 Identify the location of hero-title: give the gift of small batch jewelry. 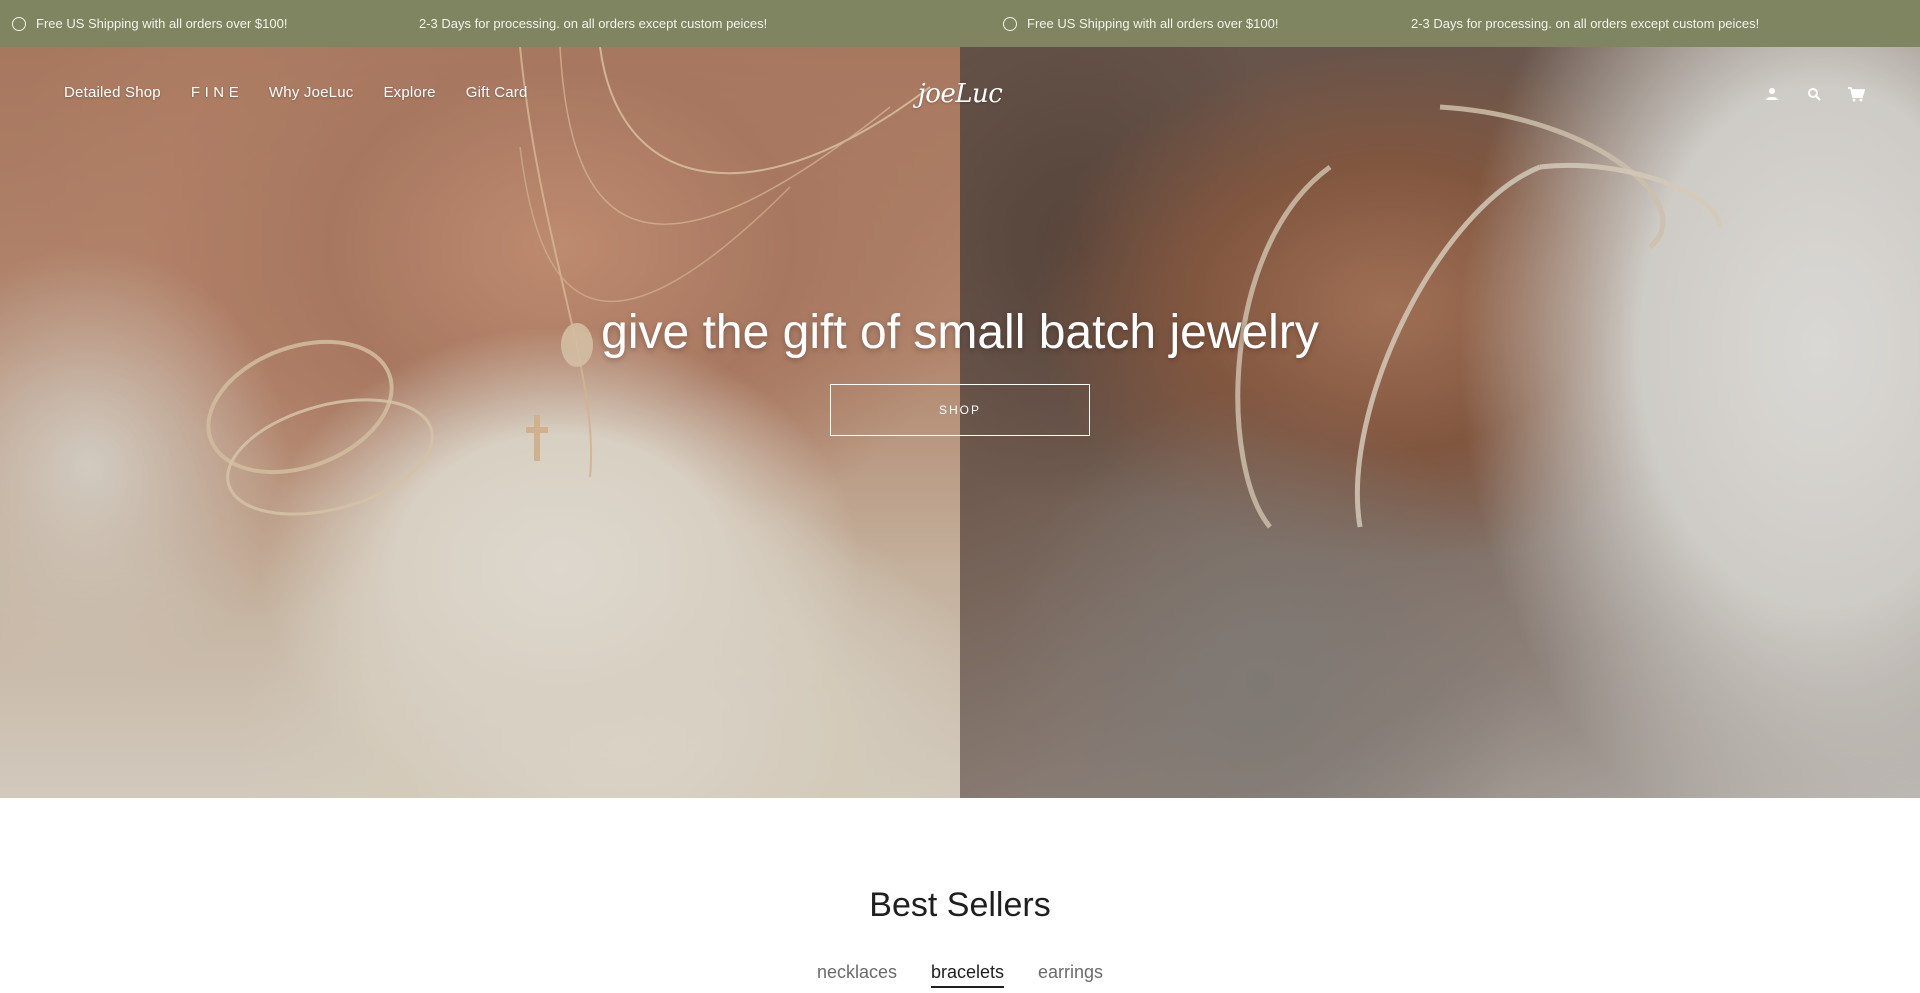
(960, 332).